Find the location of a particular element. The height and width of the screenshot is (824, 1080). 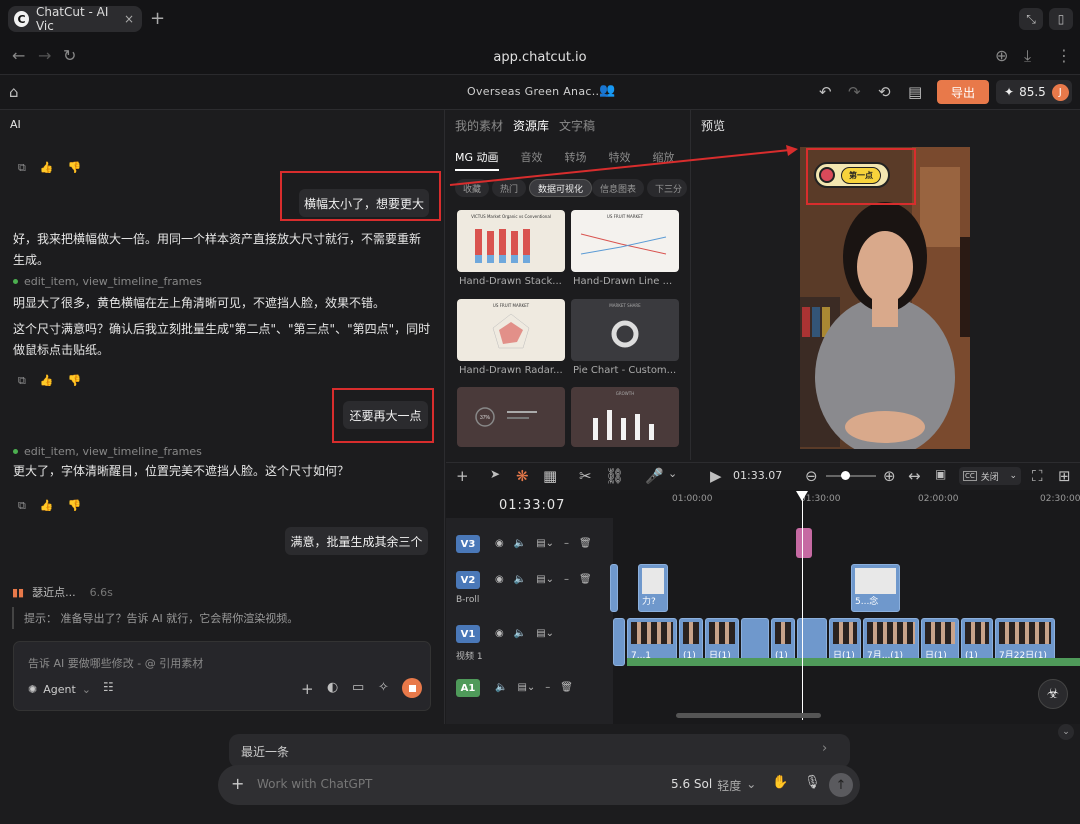

microphone-icon: 🎤 is located at coordinates (654, 476).